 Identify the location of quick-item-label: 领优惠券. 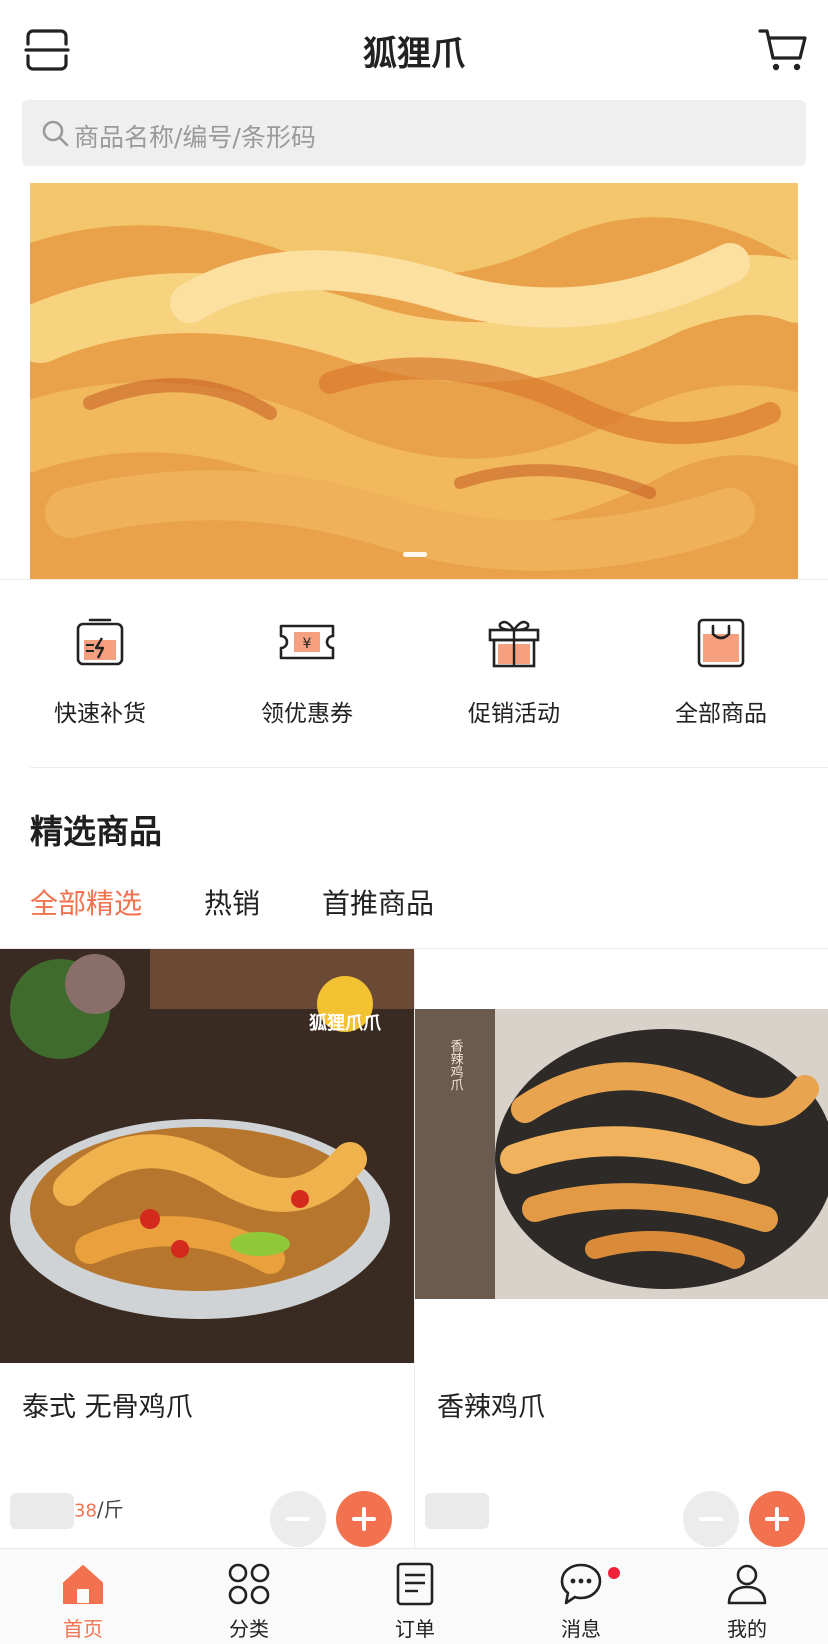
(307, 714).